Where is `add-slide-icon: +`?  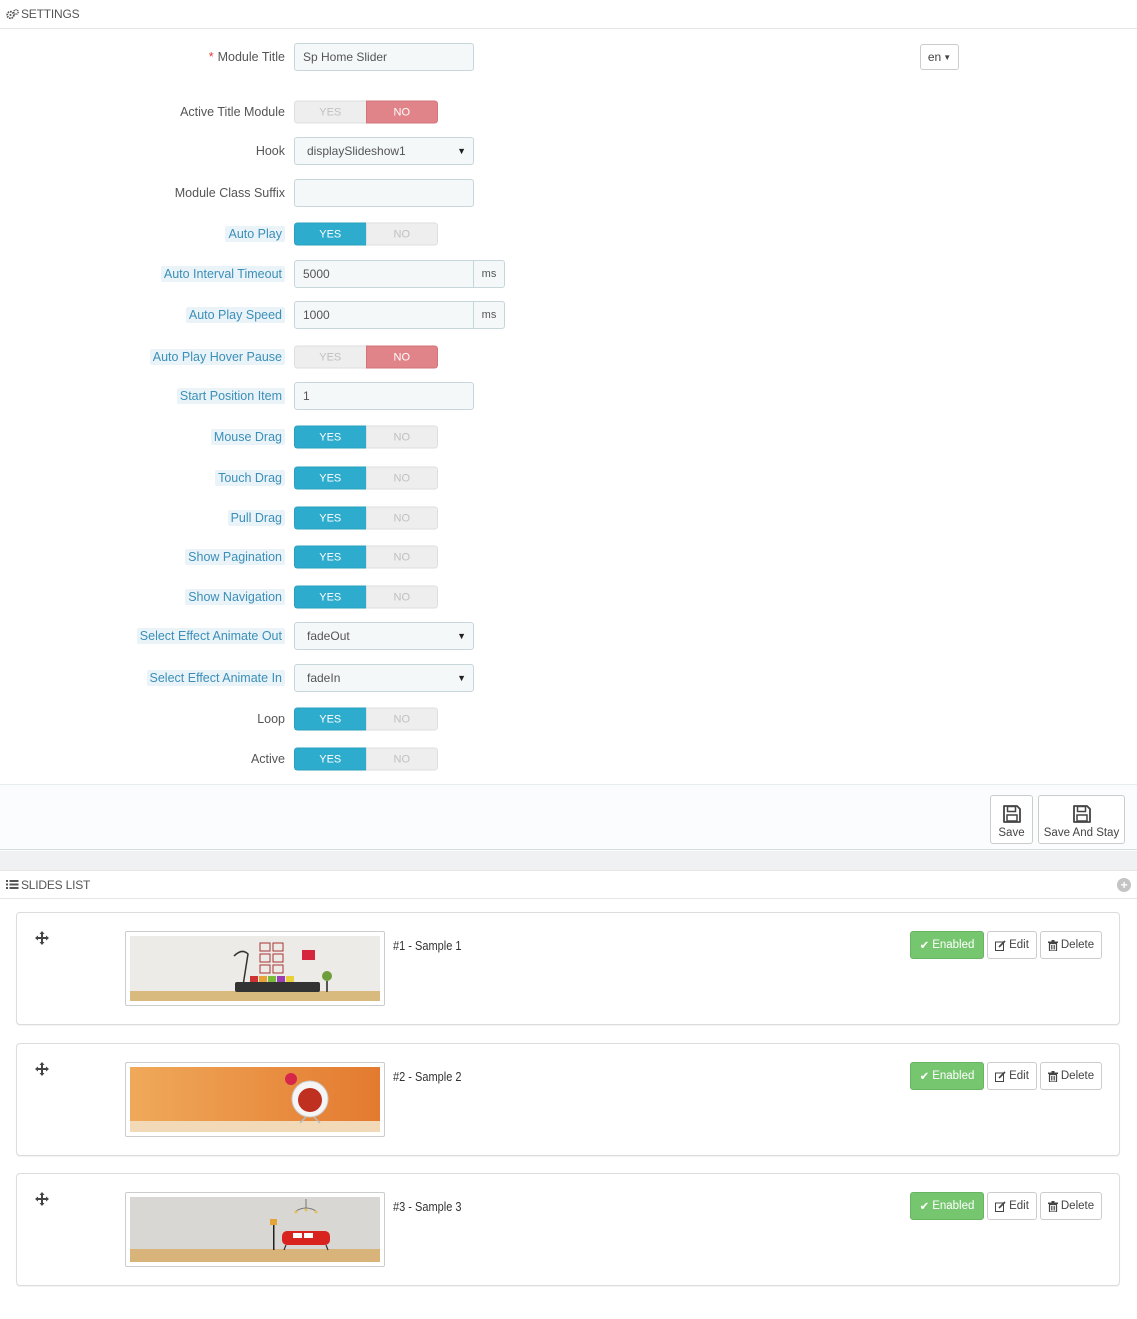
add-slide-icon: + is located at coordinates (1124, 885).